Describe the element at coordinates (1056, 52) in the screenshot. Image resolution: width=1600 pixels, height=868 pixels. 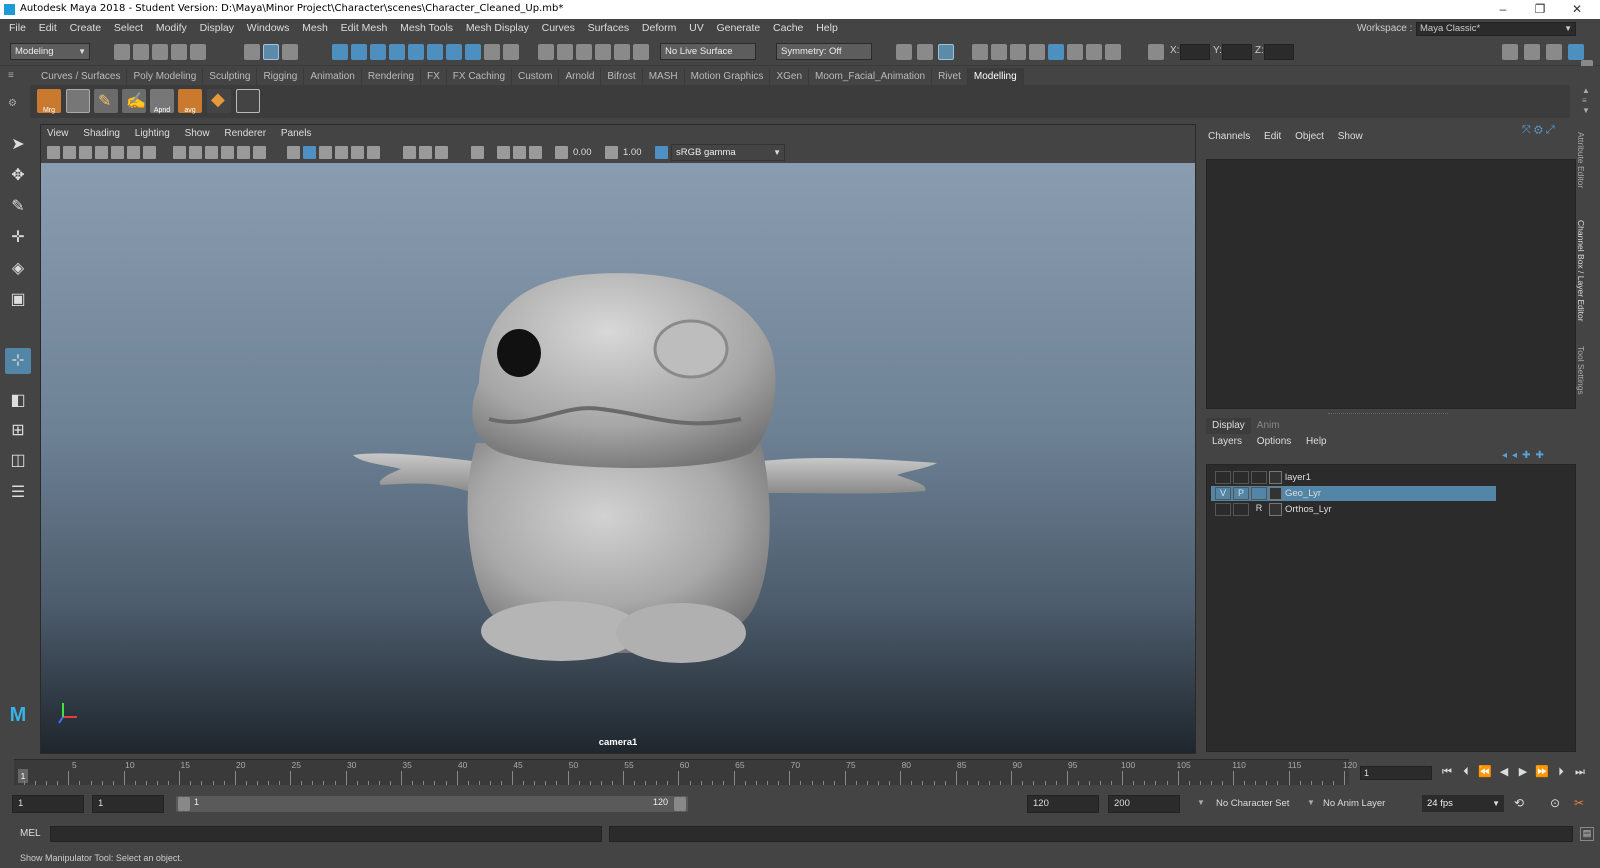
I see `hypershade-icon` at that location.